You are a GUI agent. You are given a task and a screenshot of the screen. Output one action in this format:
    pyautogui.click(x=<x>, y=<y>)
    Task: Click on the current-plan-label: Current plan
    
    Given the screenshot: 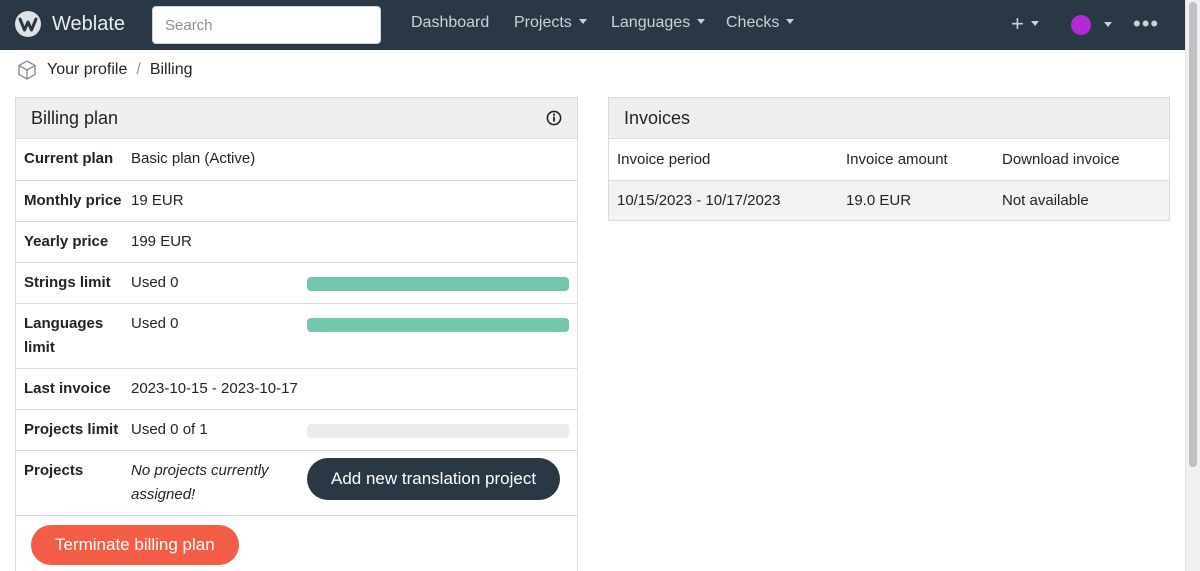 What is the action you would take?
    pyautogui.click(x=73, y=160)
    